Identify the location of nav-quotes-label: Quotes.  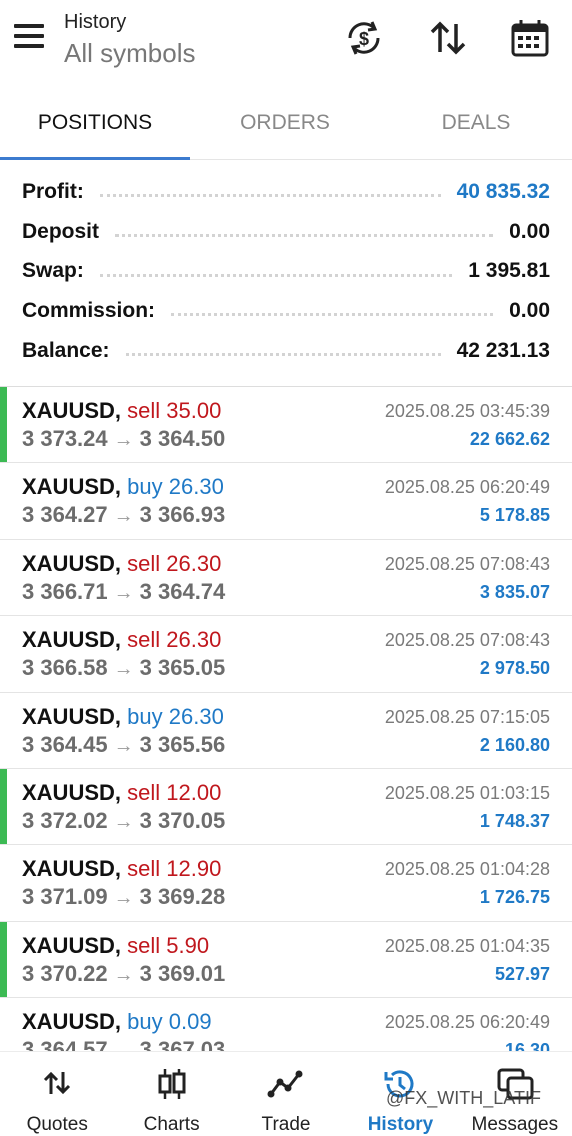
(57, 1124).